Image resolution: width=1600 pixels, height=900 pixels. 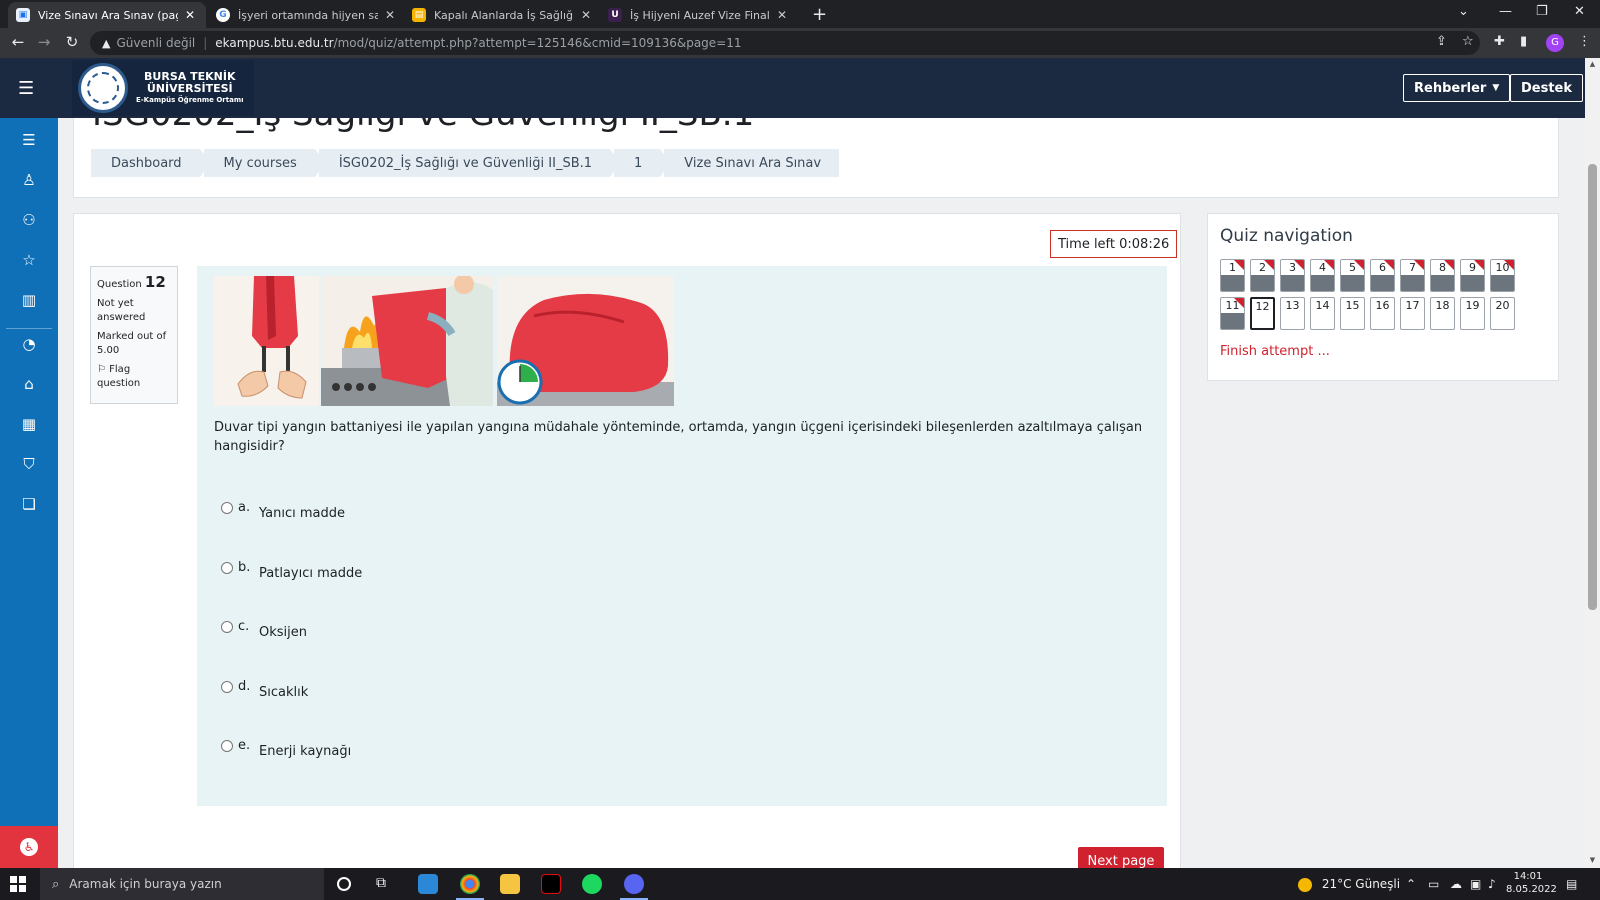 What do you see at coordinates (305, 751) in the screenshot?
I see `option-text: Enerji kaynağı` at bounding box center [305, 751].